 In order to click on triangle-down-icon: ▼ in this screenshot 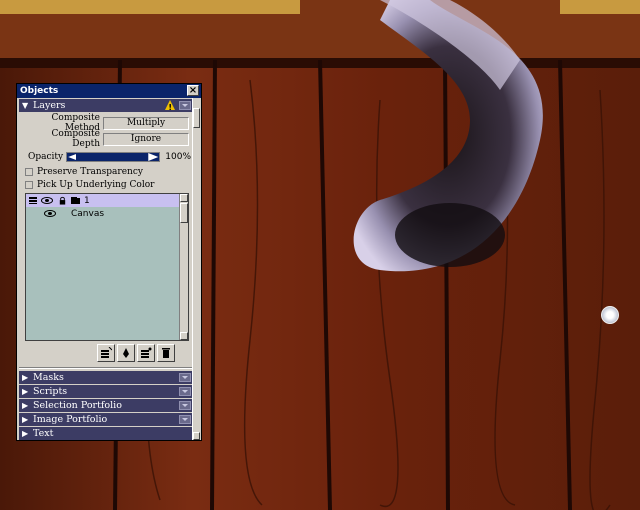, I will do `click(25, 105)`.